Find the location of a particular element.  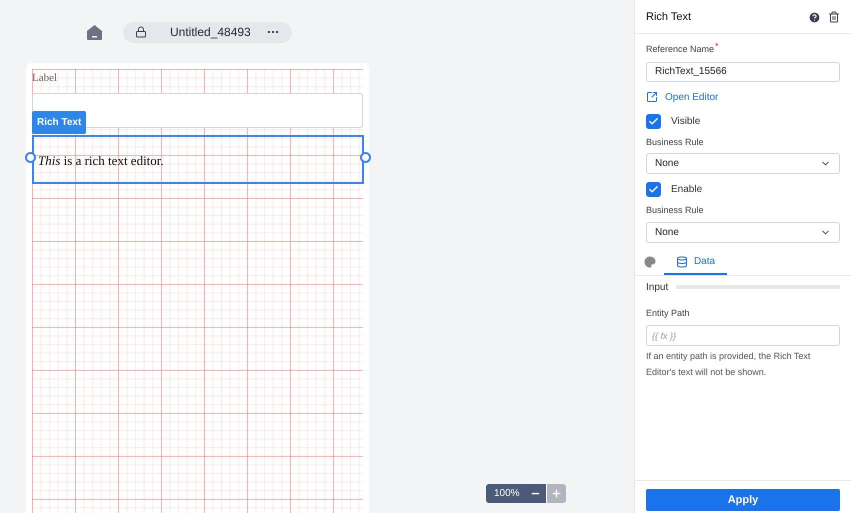

selection-tooltip: Rich Text is located at coordinates (59, 122).